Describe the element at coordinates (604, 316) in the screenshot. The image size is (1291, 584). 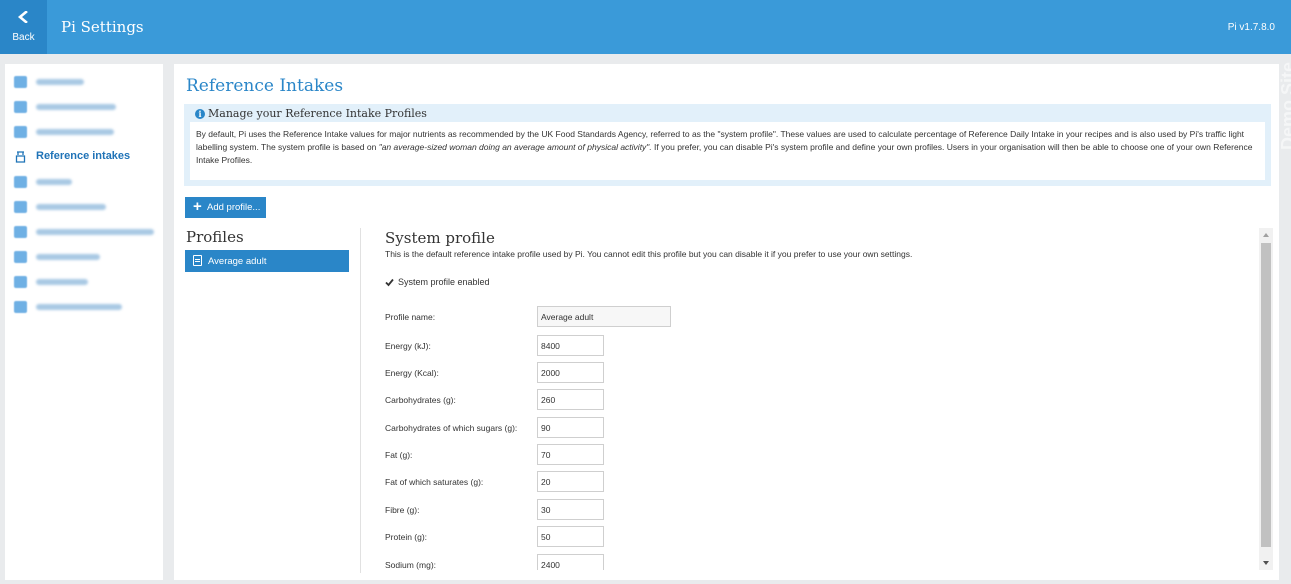
I see `profile-name-field` at that location.